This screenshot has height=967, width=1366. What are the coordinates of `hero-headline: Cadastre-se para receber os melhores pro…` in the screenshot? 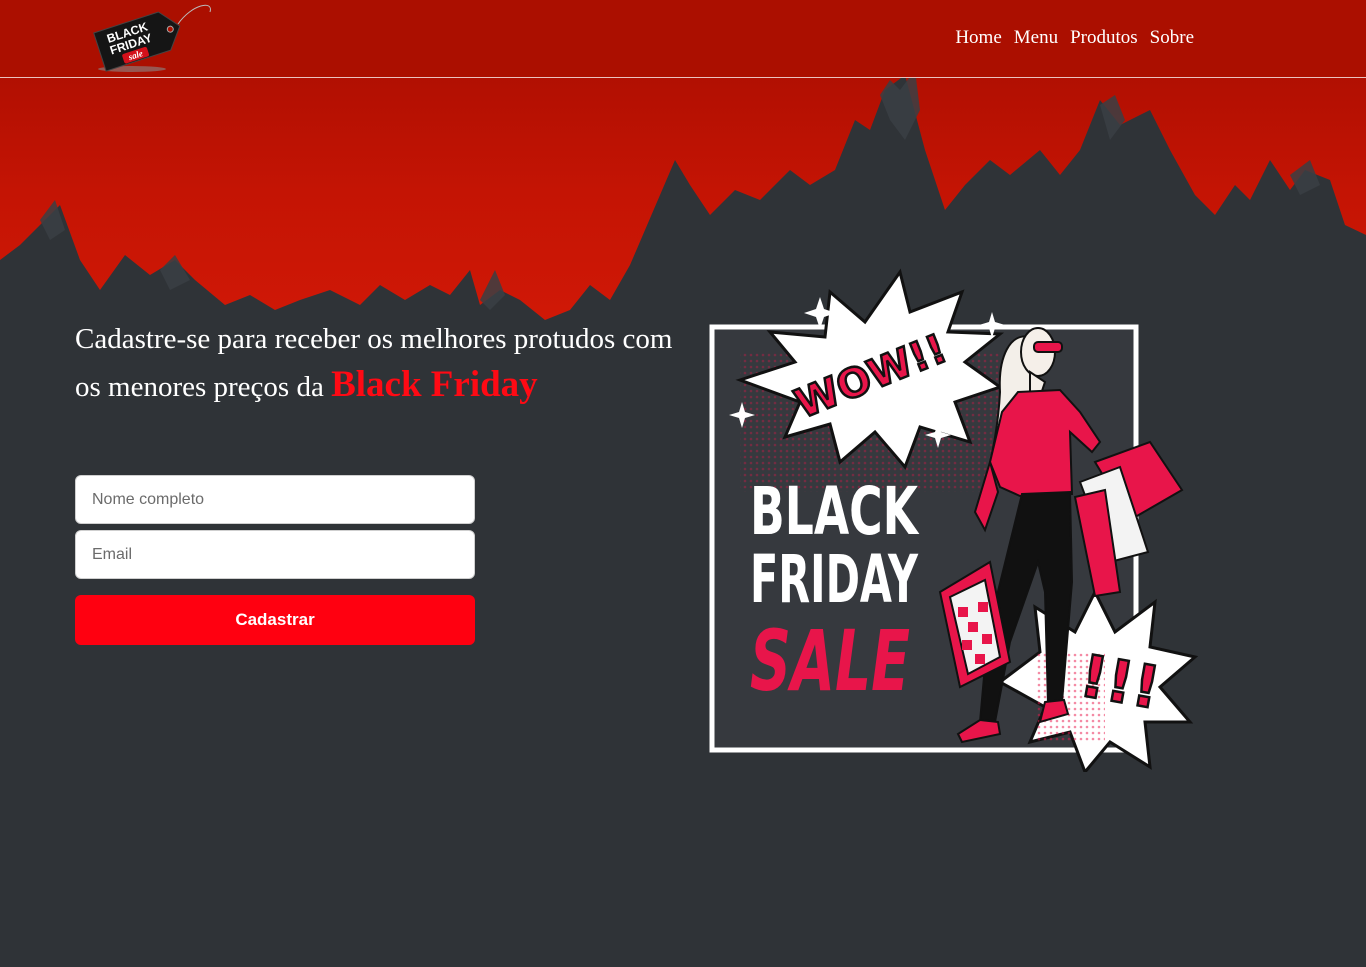 It's located at (375, 363).